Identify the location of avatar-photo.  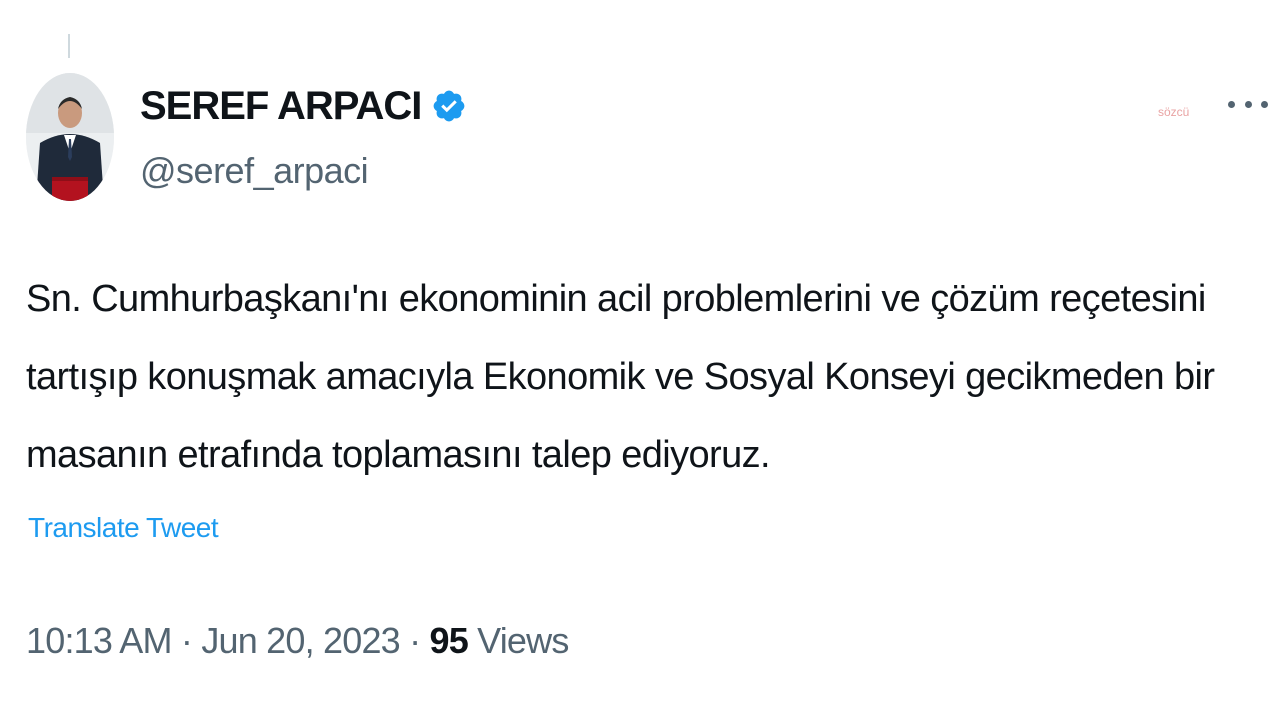
(70, 137).